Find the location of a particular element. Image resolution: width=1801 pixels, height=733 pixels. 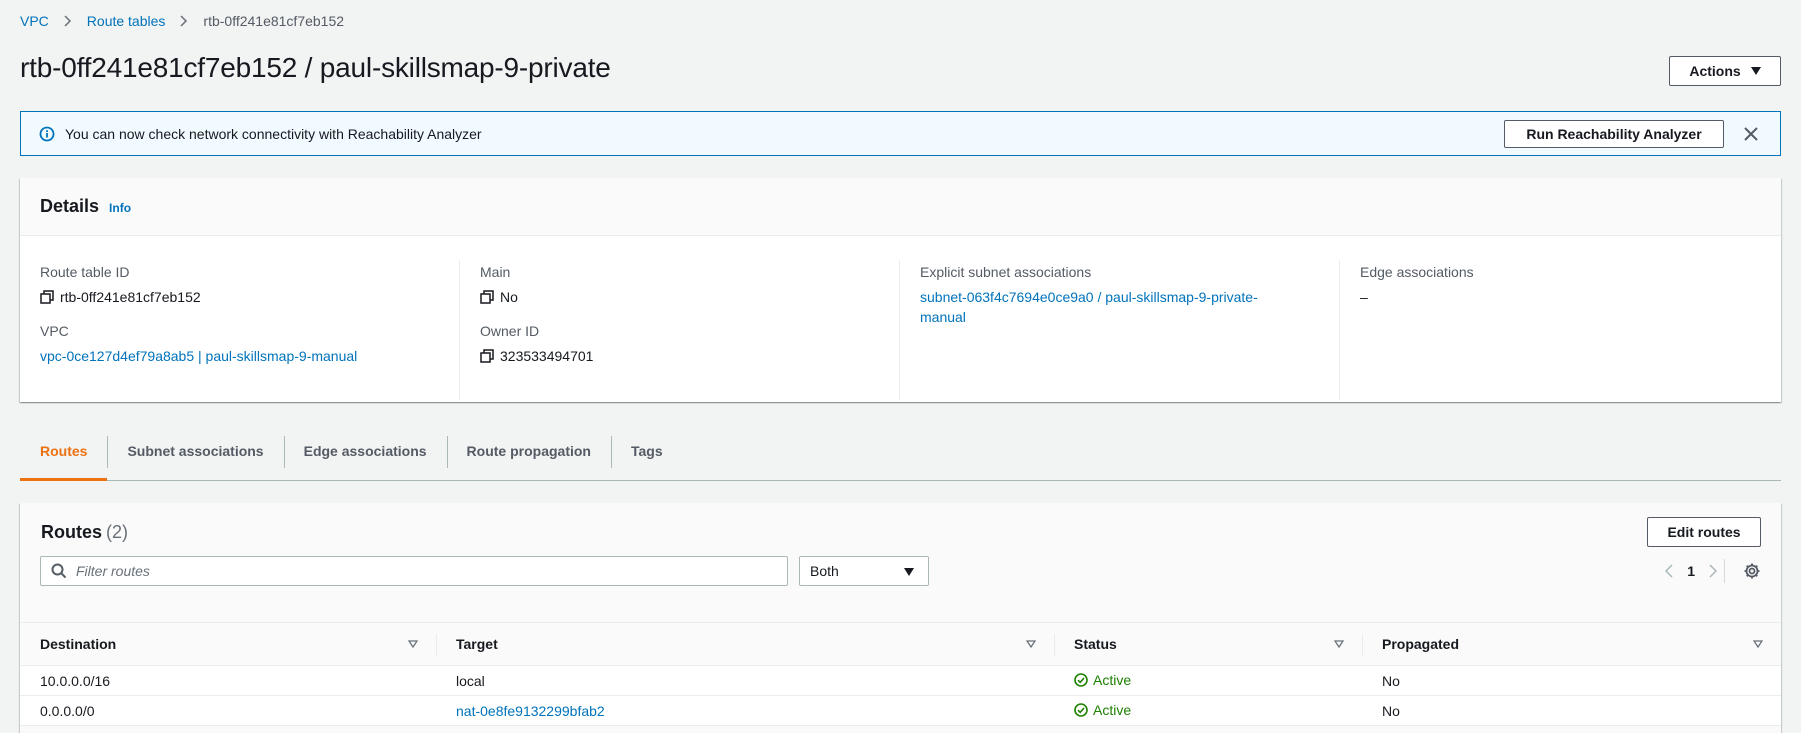

actions-button: Actions is located at coordinates (1725, 71).